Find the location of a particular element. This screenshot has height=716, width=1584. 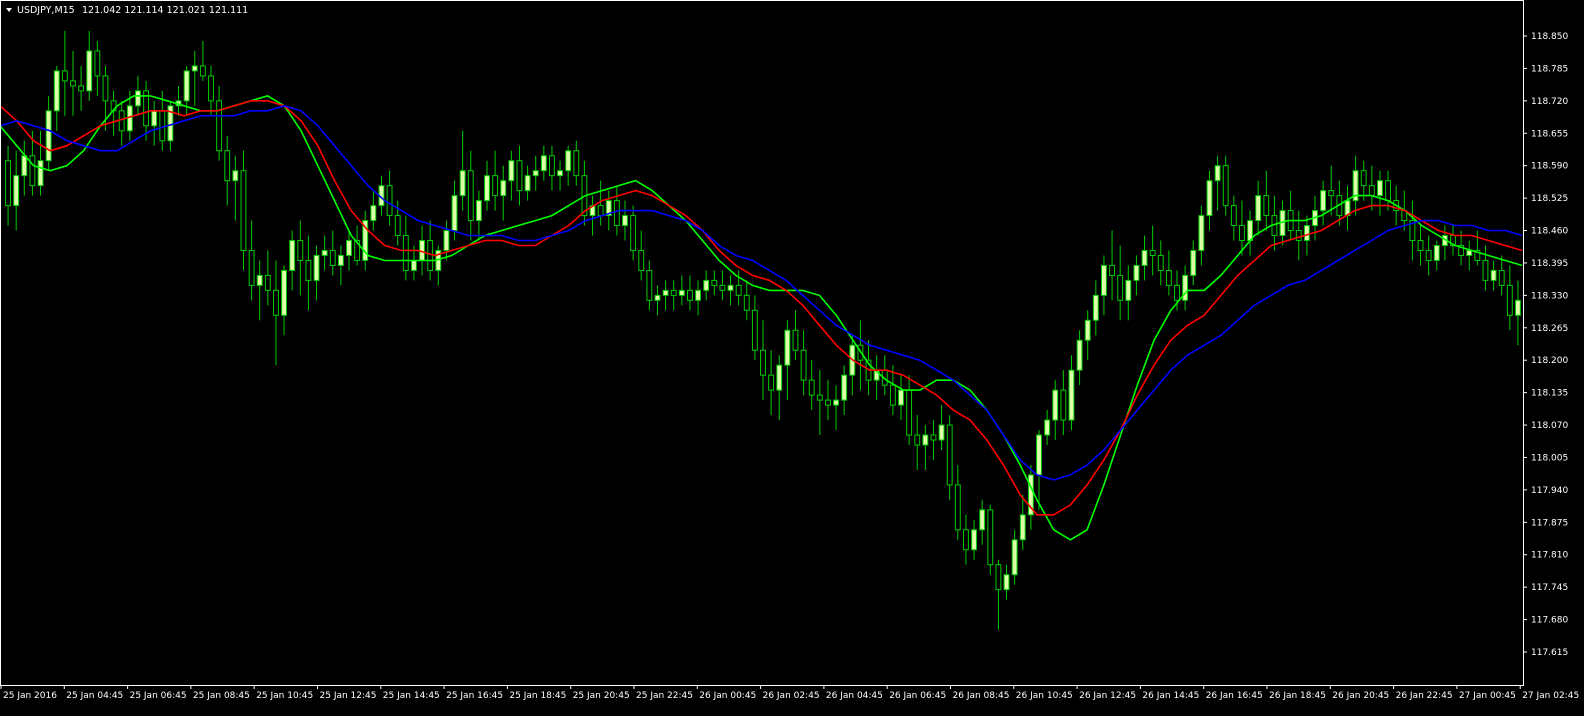

y-tick-label: 118.135 is located at coordinates (1549, 394).